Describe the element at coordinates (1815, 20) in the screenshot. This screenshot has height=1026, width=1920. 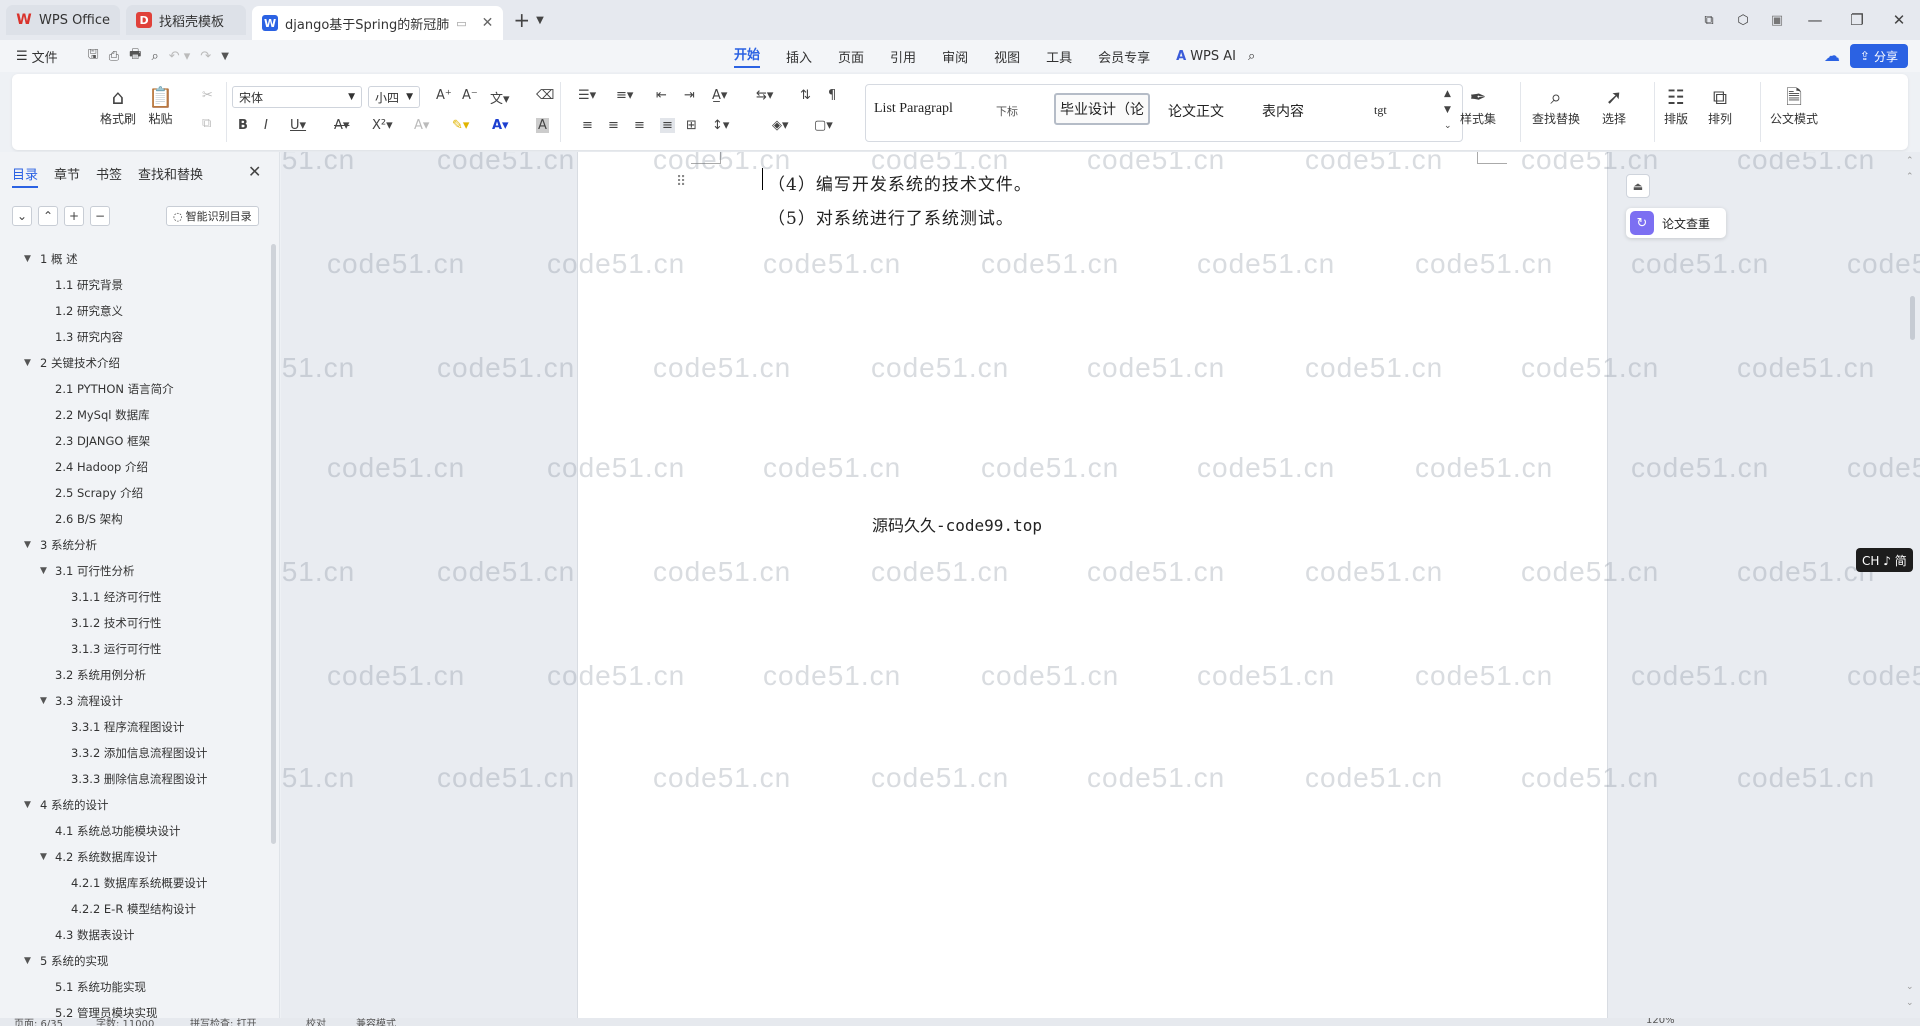
I see `minimize-icon: —` at that location.